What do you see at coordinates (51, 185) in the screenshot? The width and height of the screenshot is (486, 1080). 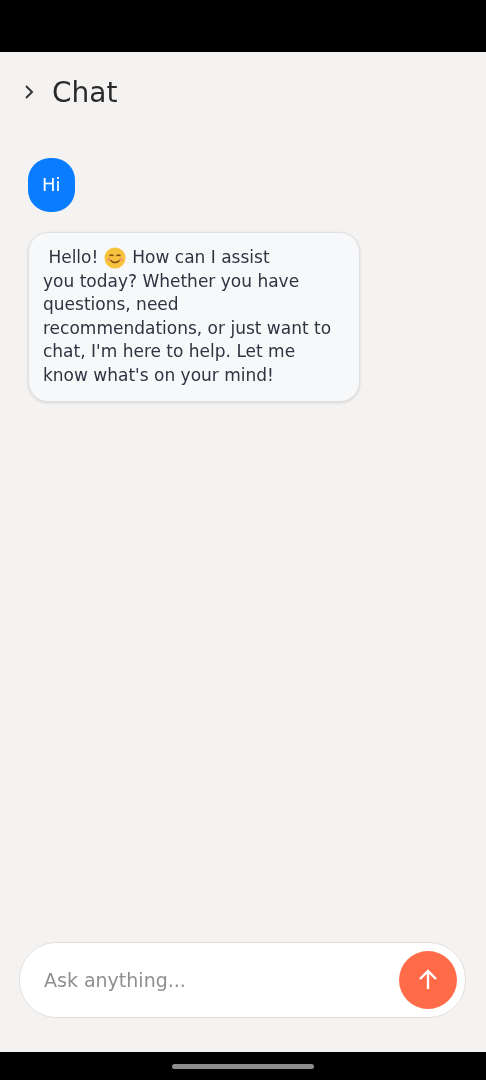 I see `user-message: Hi` at bounding box center [51, 185].